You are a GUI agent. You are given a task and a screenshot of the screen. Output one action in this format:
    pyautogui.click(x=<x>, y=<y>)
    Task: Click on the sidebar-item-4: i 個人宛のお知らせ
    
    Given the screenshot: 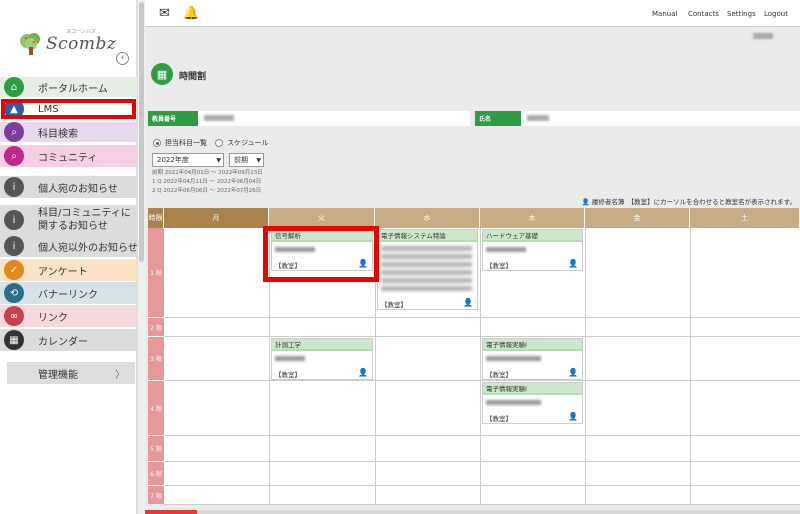 What is the action you would take?
    pyautogui.click(x=68, y=187)
    